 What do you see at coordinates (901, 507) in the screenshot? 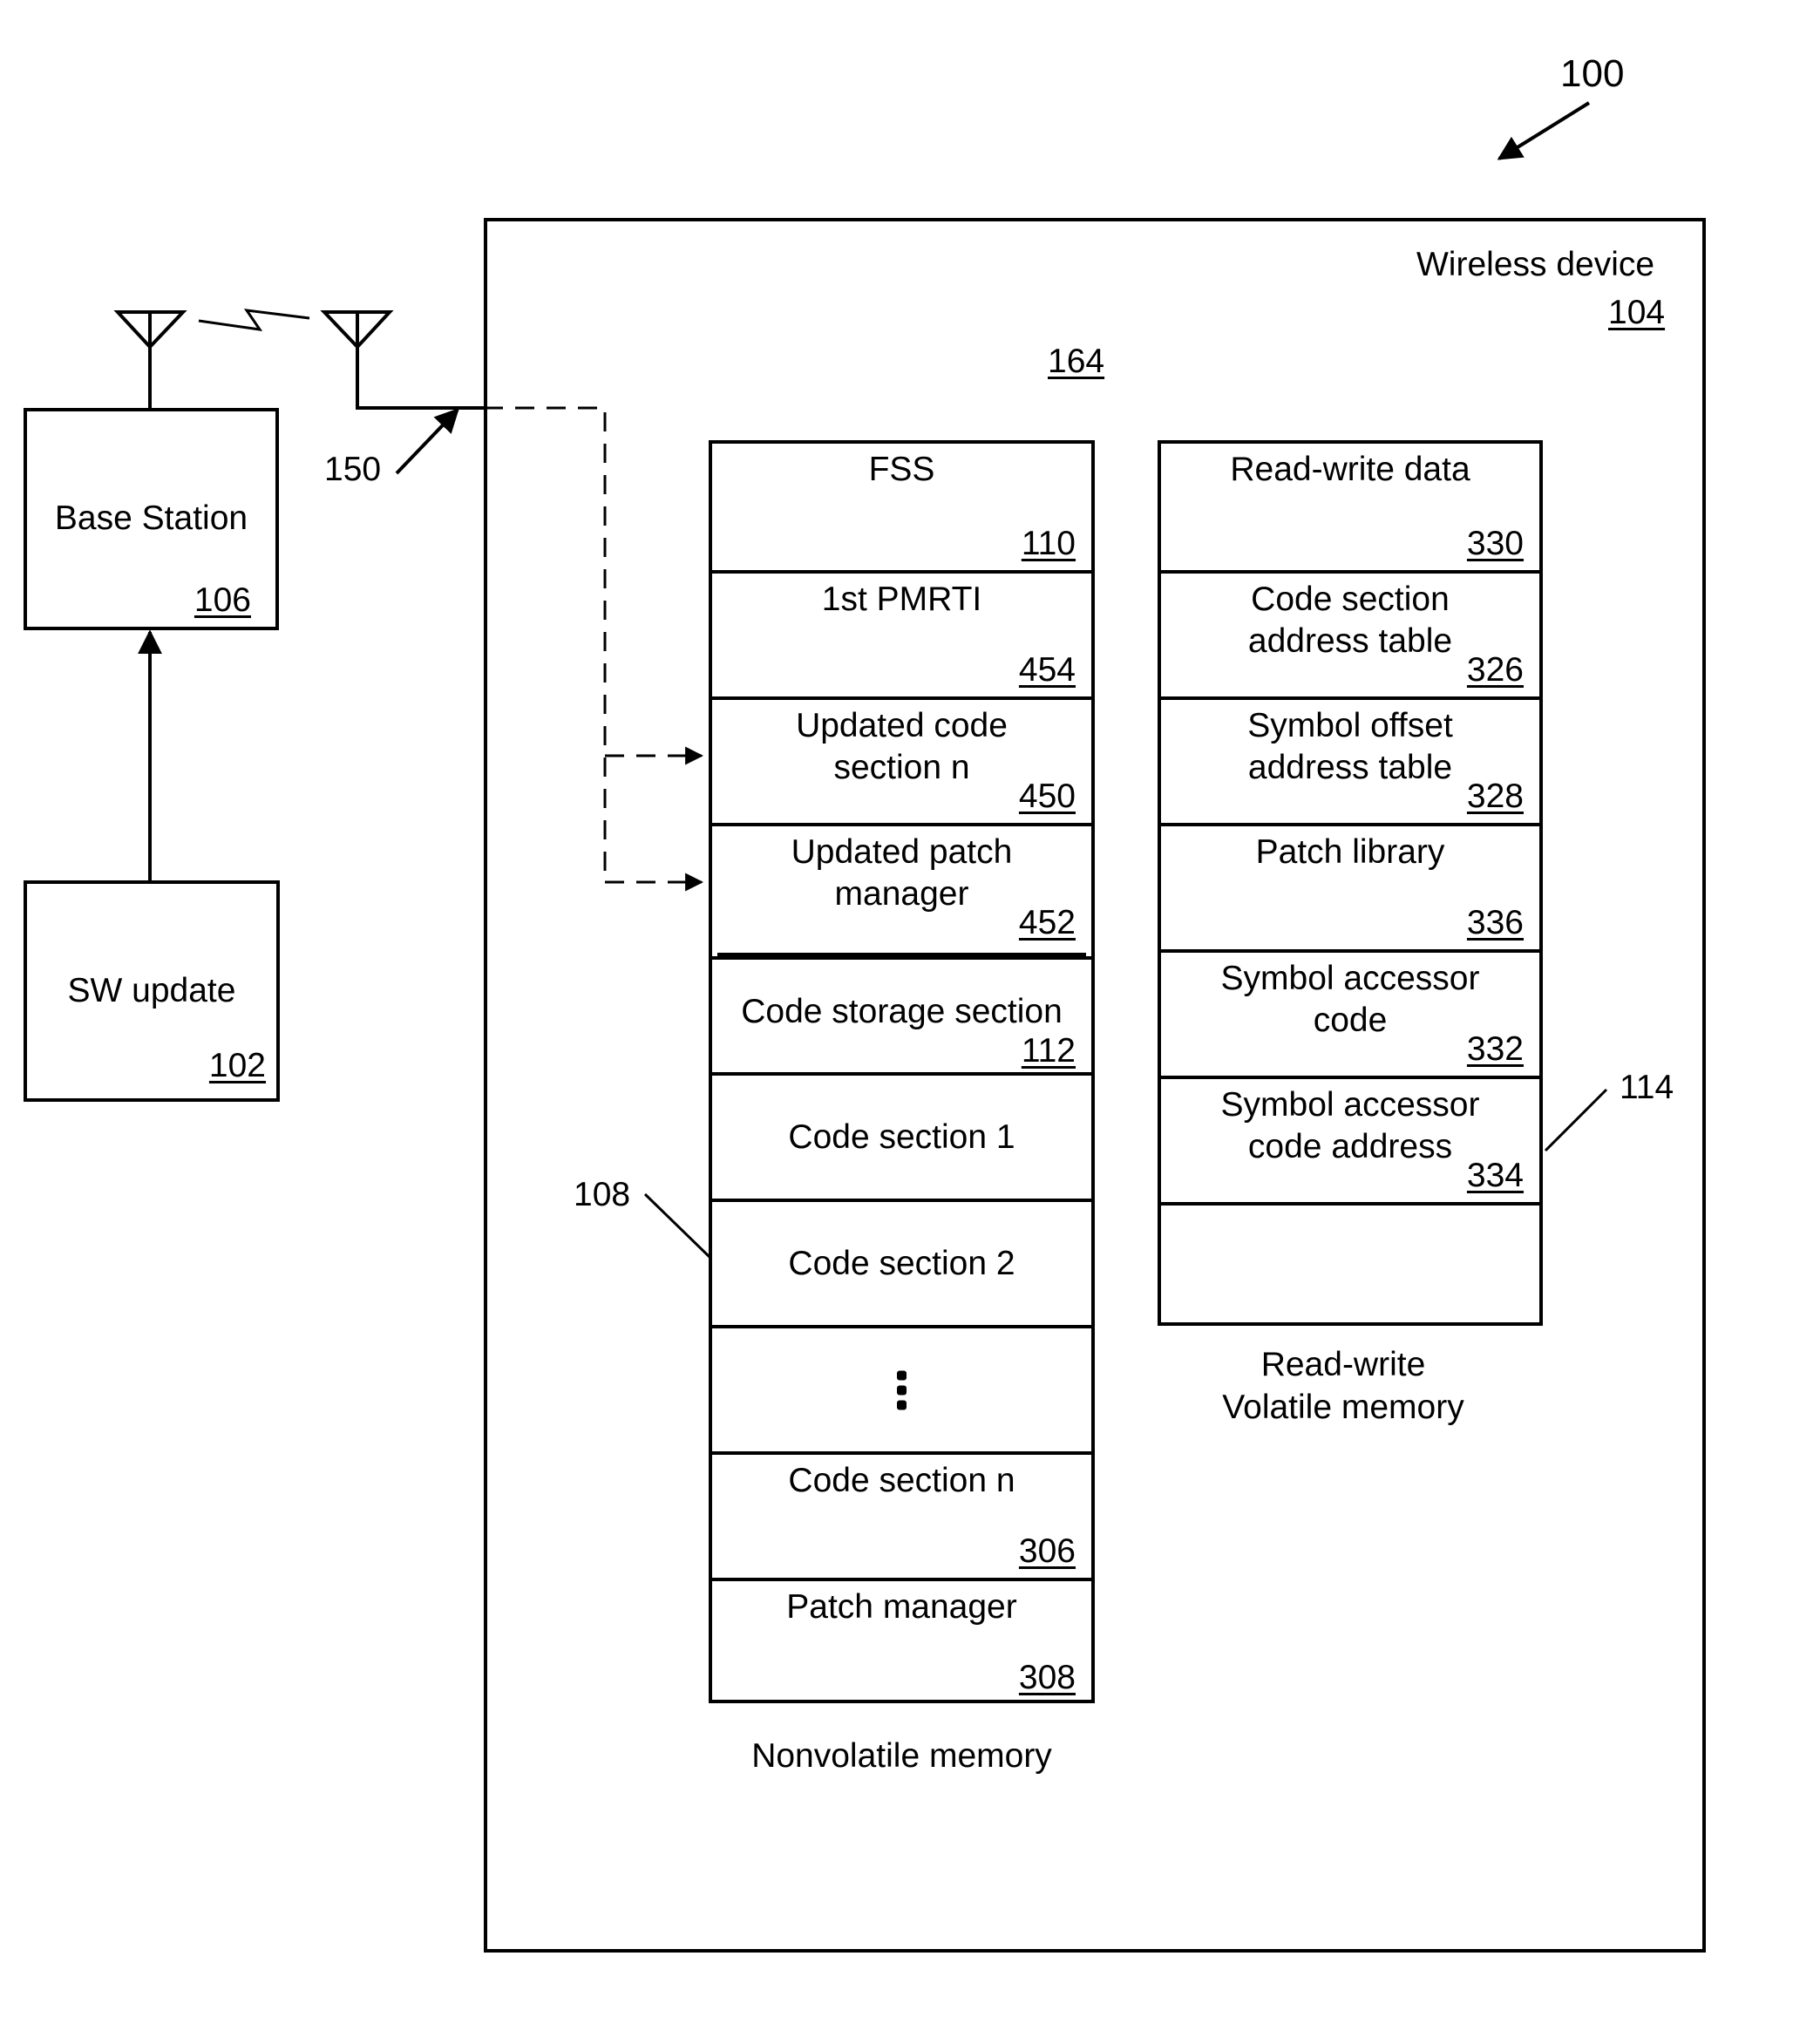
I see `nv-row: FSS 110` at bounding box center [901, 507].